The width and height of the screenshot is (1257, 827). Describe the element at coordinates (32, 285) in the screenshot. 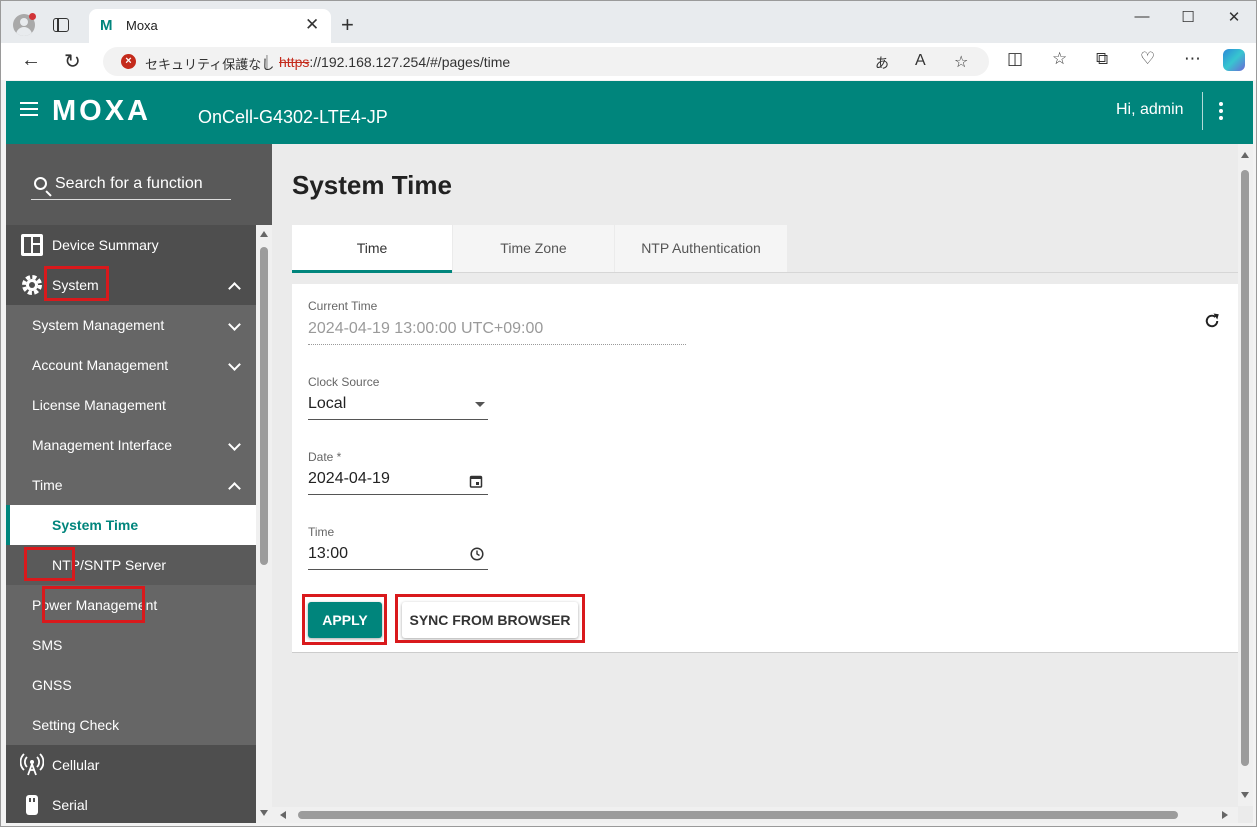

I see `gear-icon` at that location.